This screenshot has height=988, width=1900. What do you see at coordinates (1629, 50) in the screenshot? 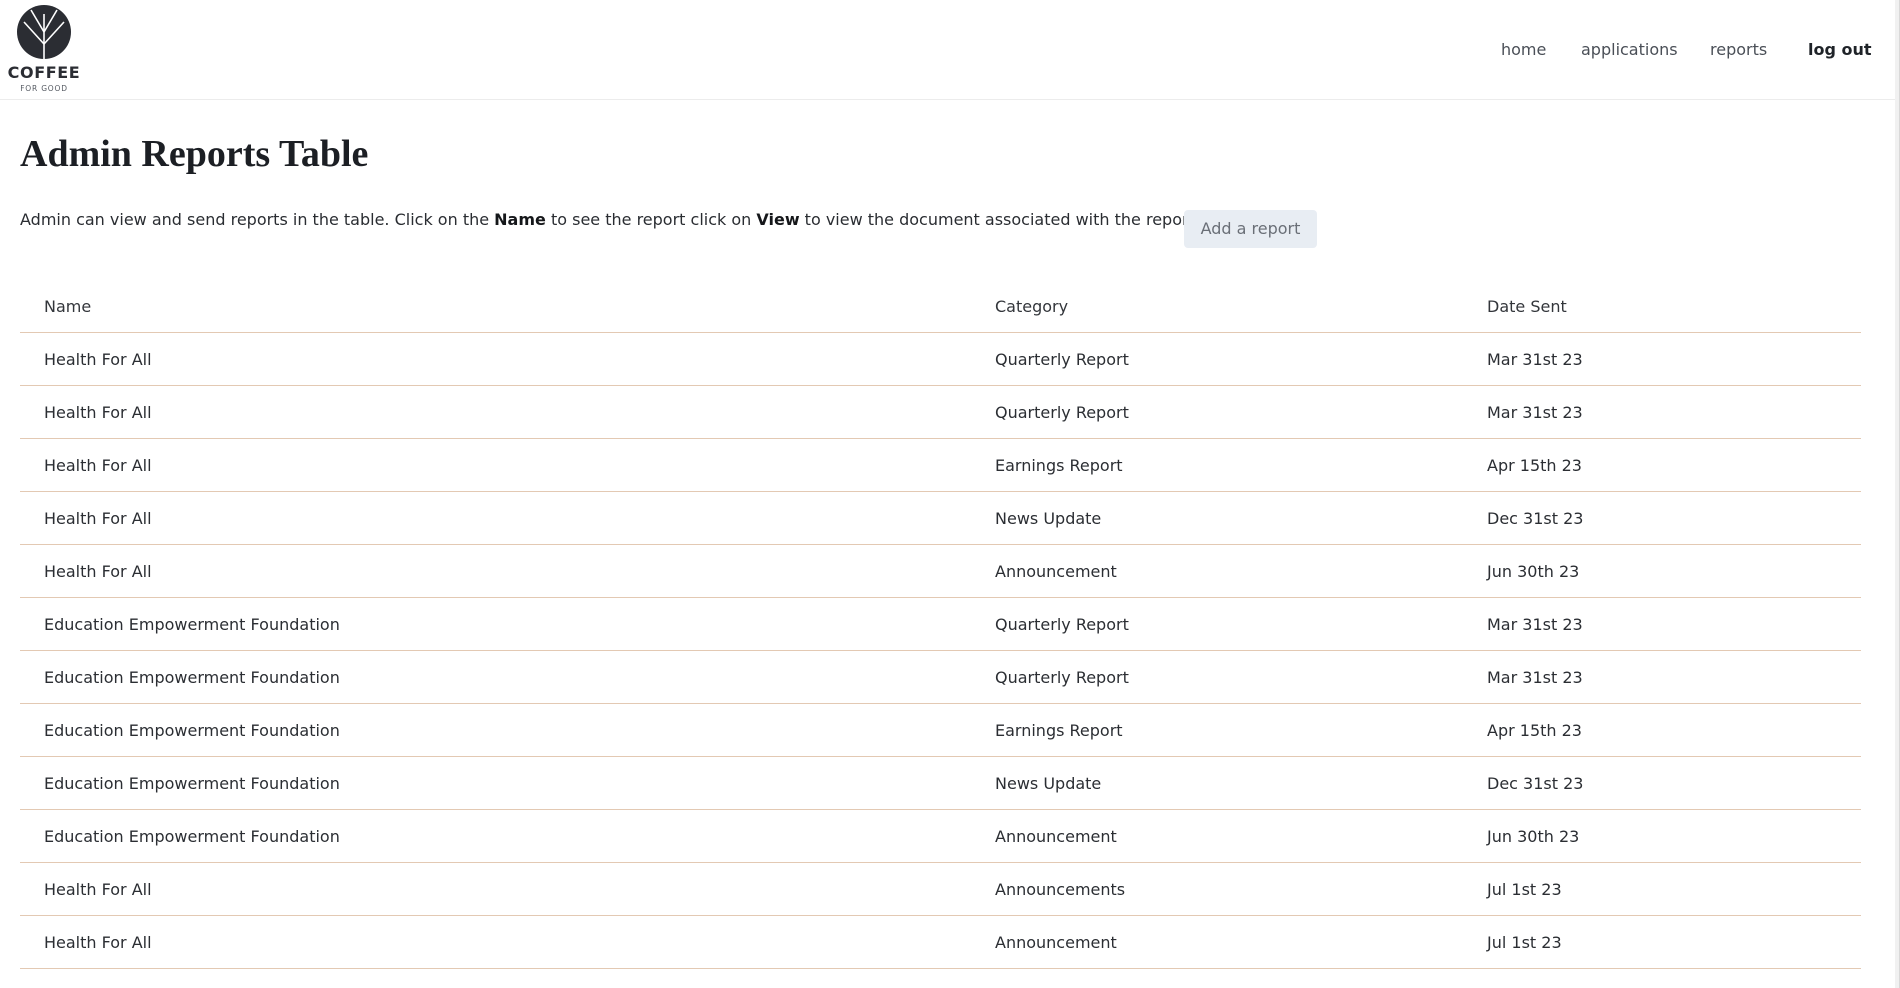
I see `nav-applications-link: applications` at bounding box center [1629, 50].